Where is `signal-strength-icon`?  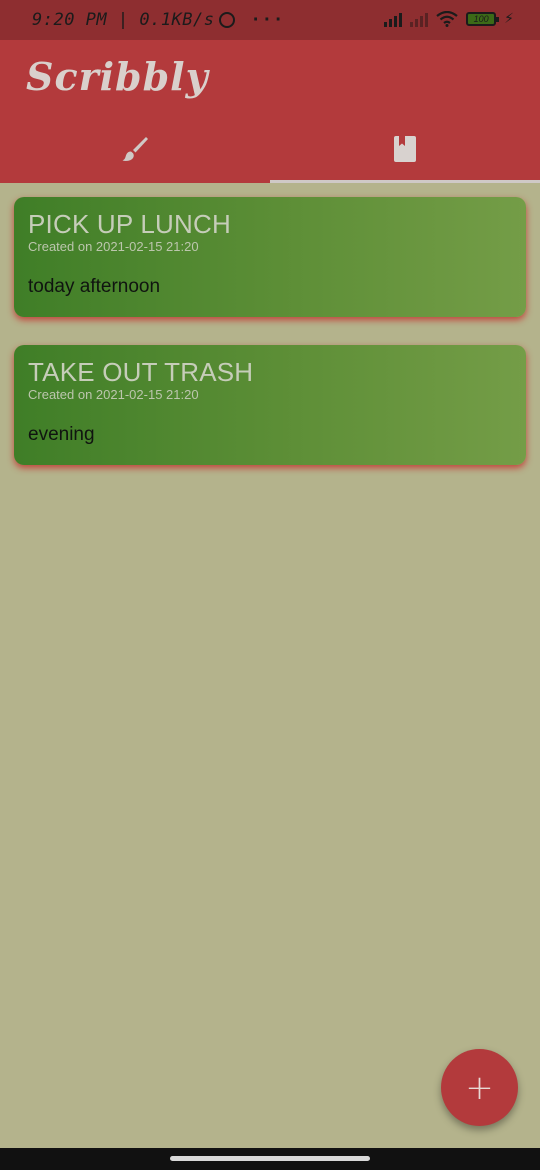 signal-strength-icon is located at coordinates (393, 19).